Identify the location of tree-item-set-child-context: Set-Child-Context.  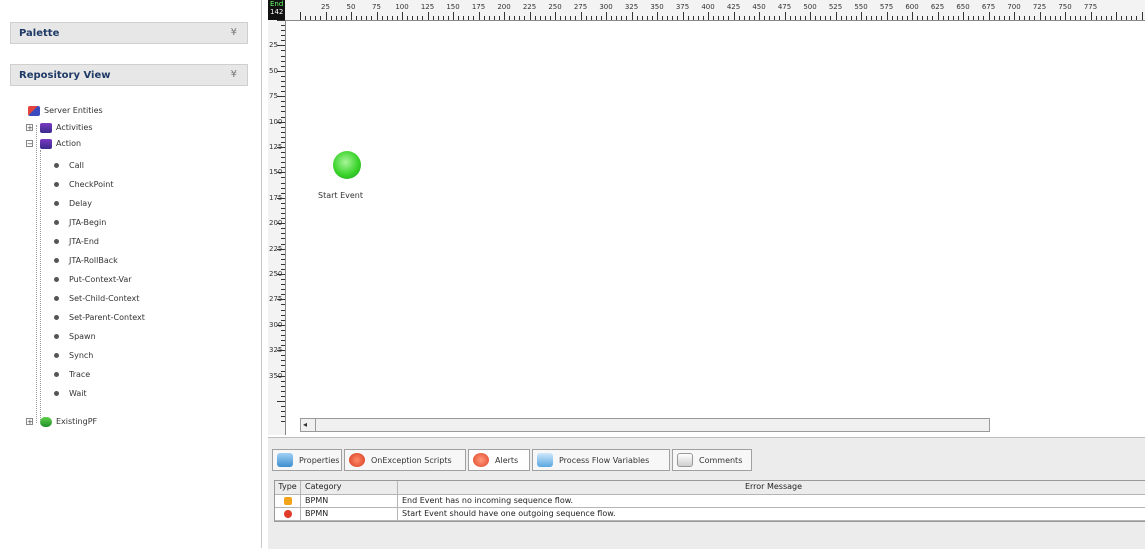
(96, 299).